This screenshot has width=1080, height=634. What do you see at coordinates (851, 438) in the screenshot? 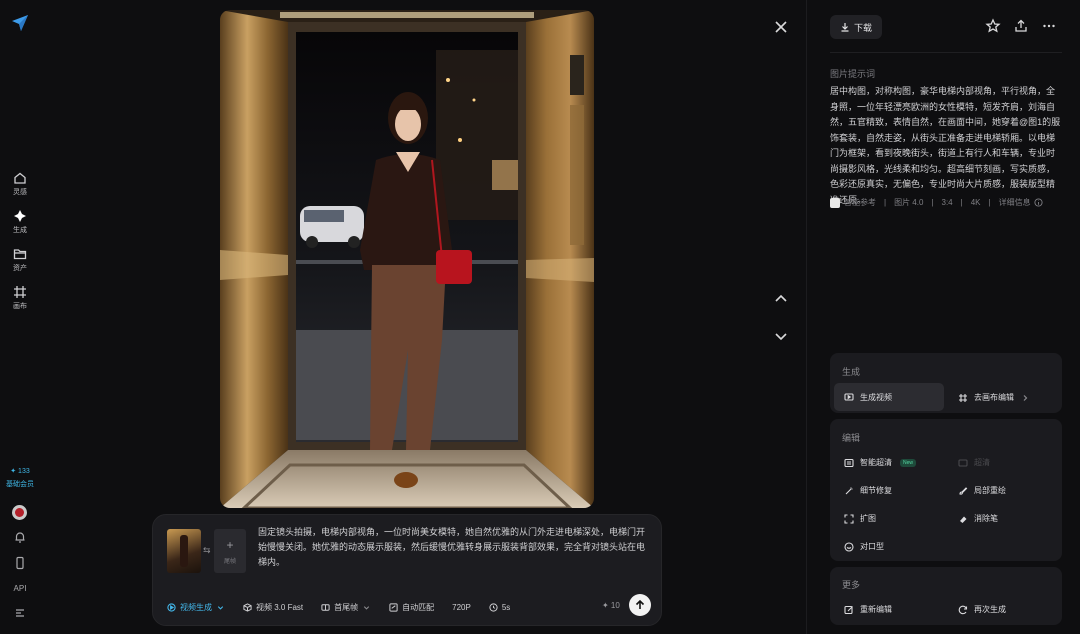
I see `edit-card-title: 编辑` at bounding box center [851, 438].